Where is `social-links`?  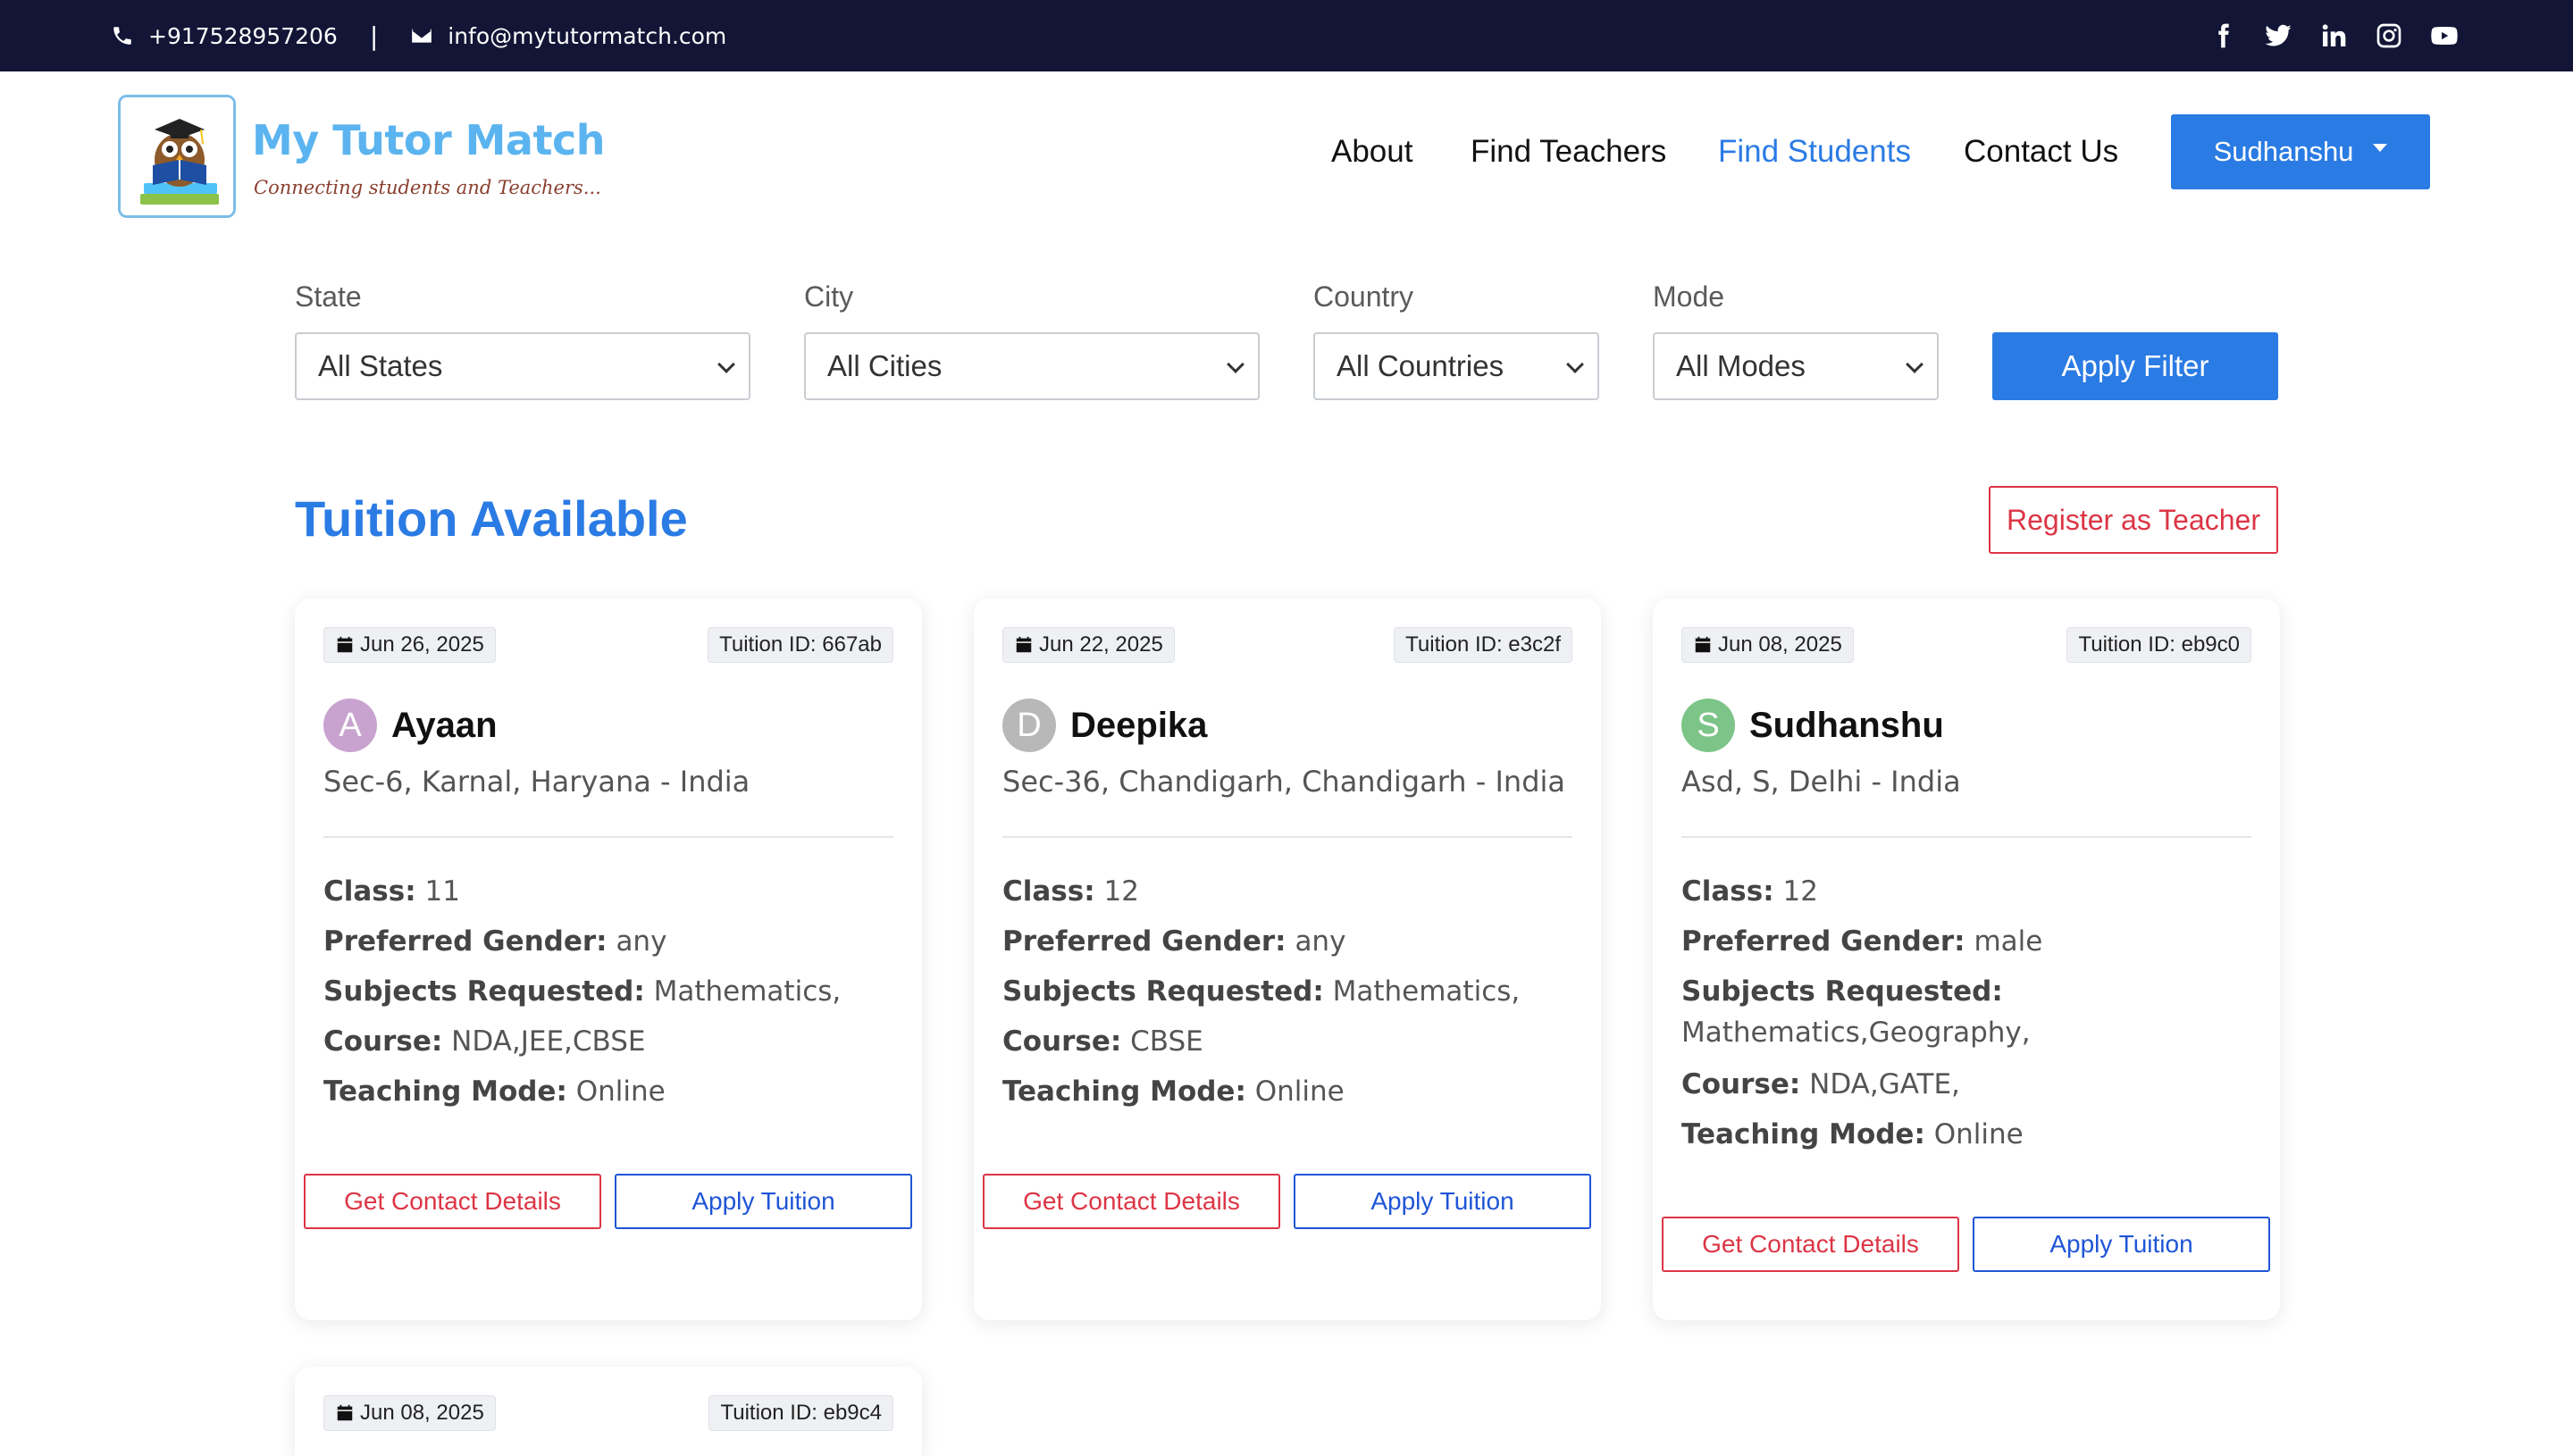 social-links is located at coordinates (2333, 35).